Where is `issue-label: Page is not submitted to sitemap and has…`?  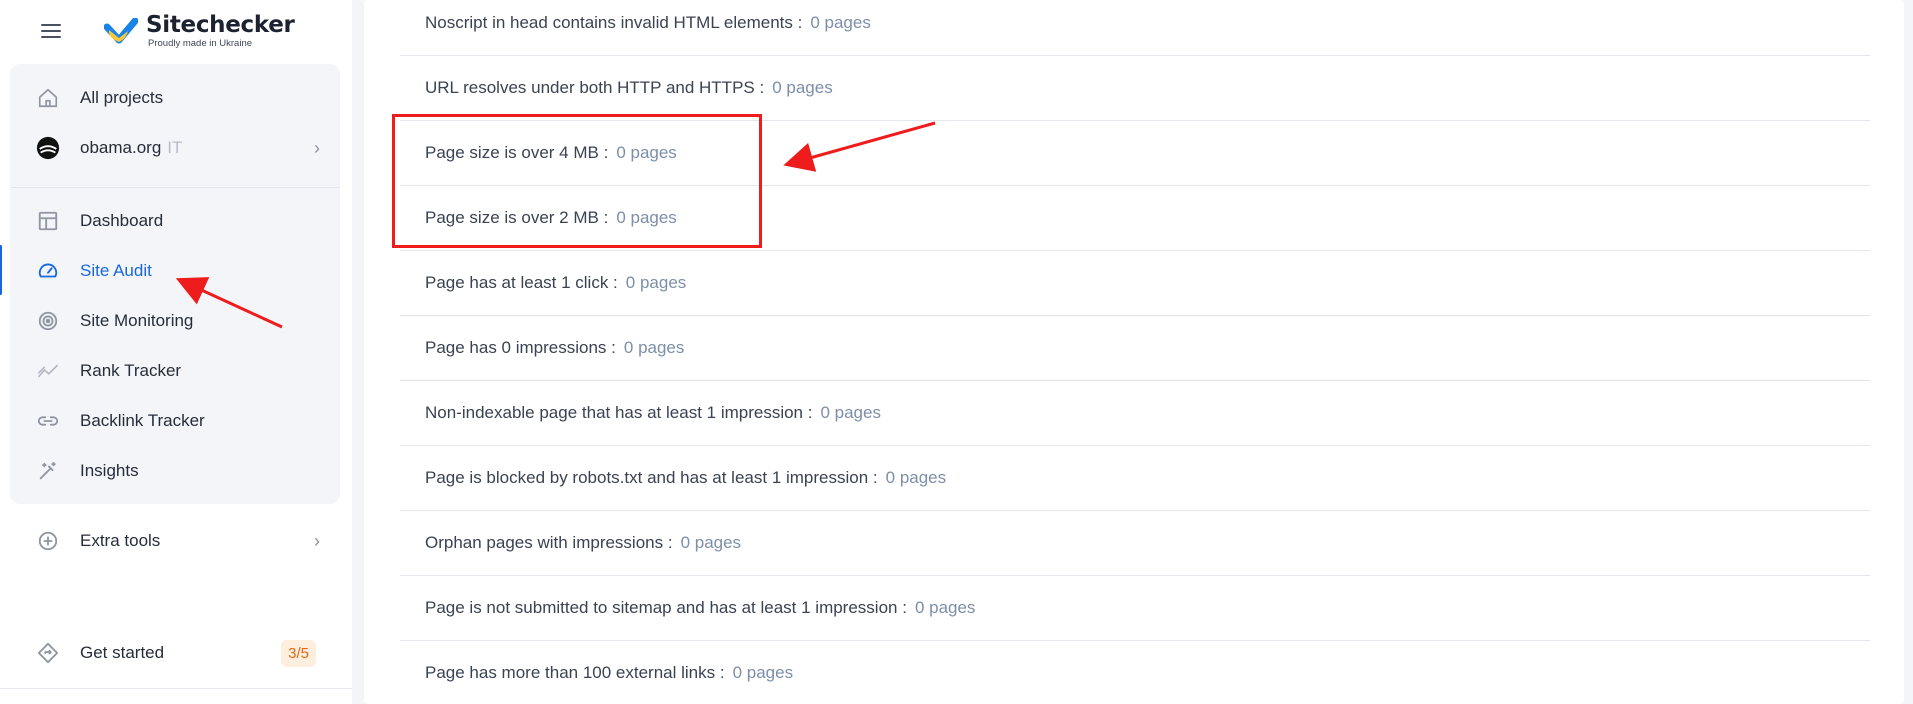
issue-label: Page is not submitted to sitemap and has… is located at coordinates (666, 607).